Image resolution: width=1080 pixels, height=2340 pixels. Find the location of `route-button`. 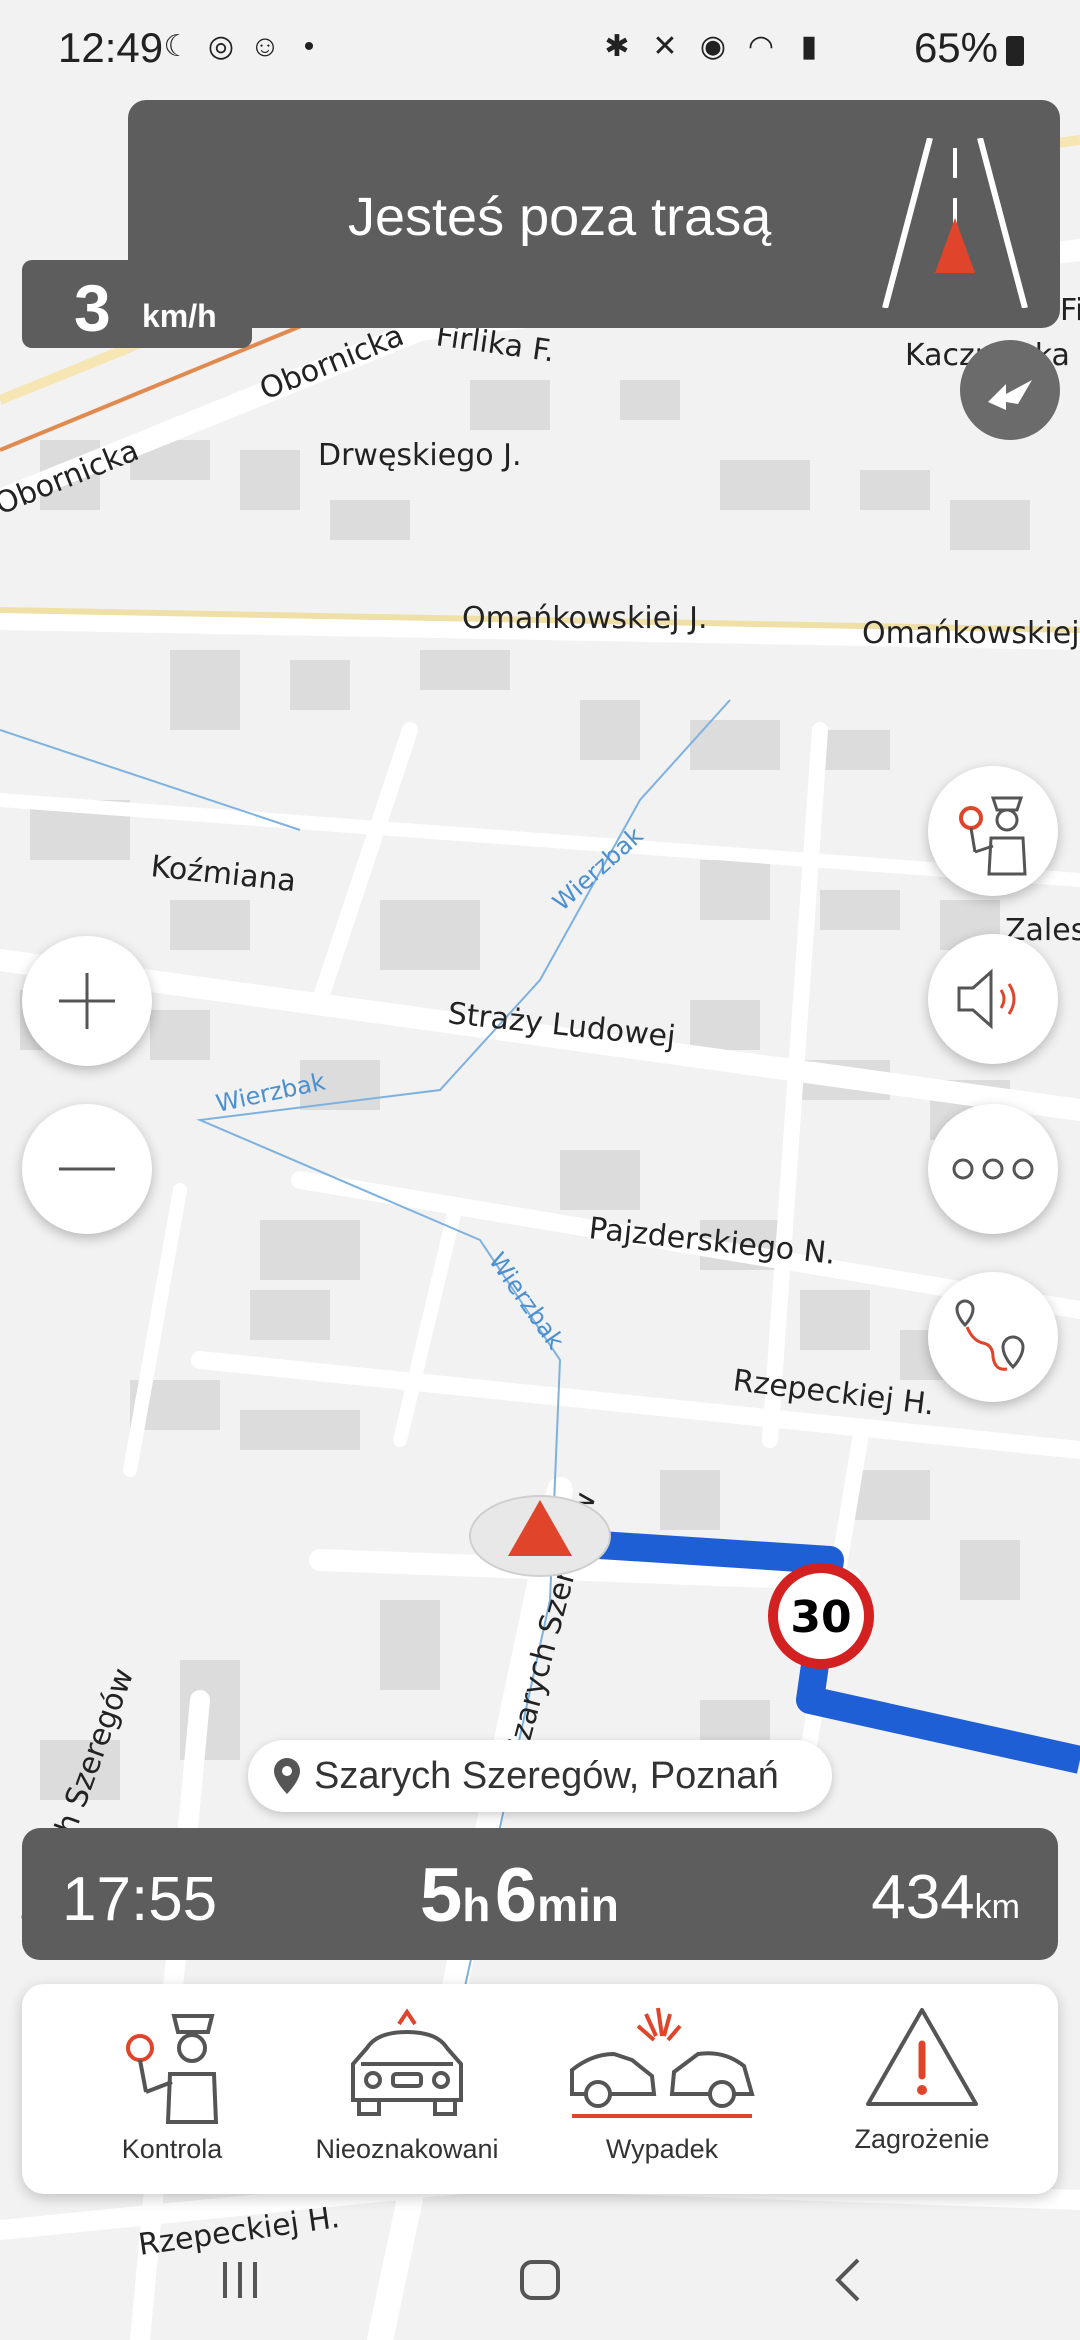

route-button is located at coordinates (993, 1337).